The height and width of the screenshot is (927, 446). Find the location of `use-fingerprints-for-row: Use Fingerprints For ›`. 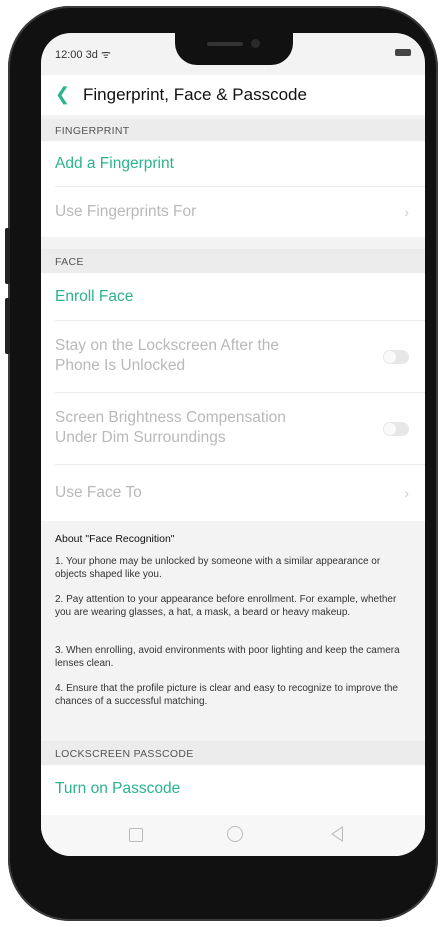

use-fingerprints-for-row: Use Fingerprints For › is located at coordinates (233, 212).